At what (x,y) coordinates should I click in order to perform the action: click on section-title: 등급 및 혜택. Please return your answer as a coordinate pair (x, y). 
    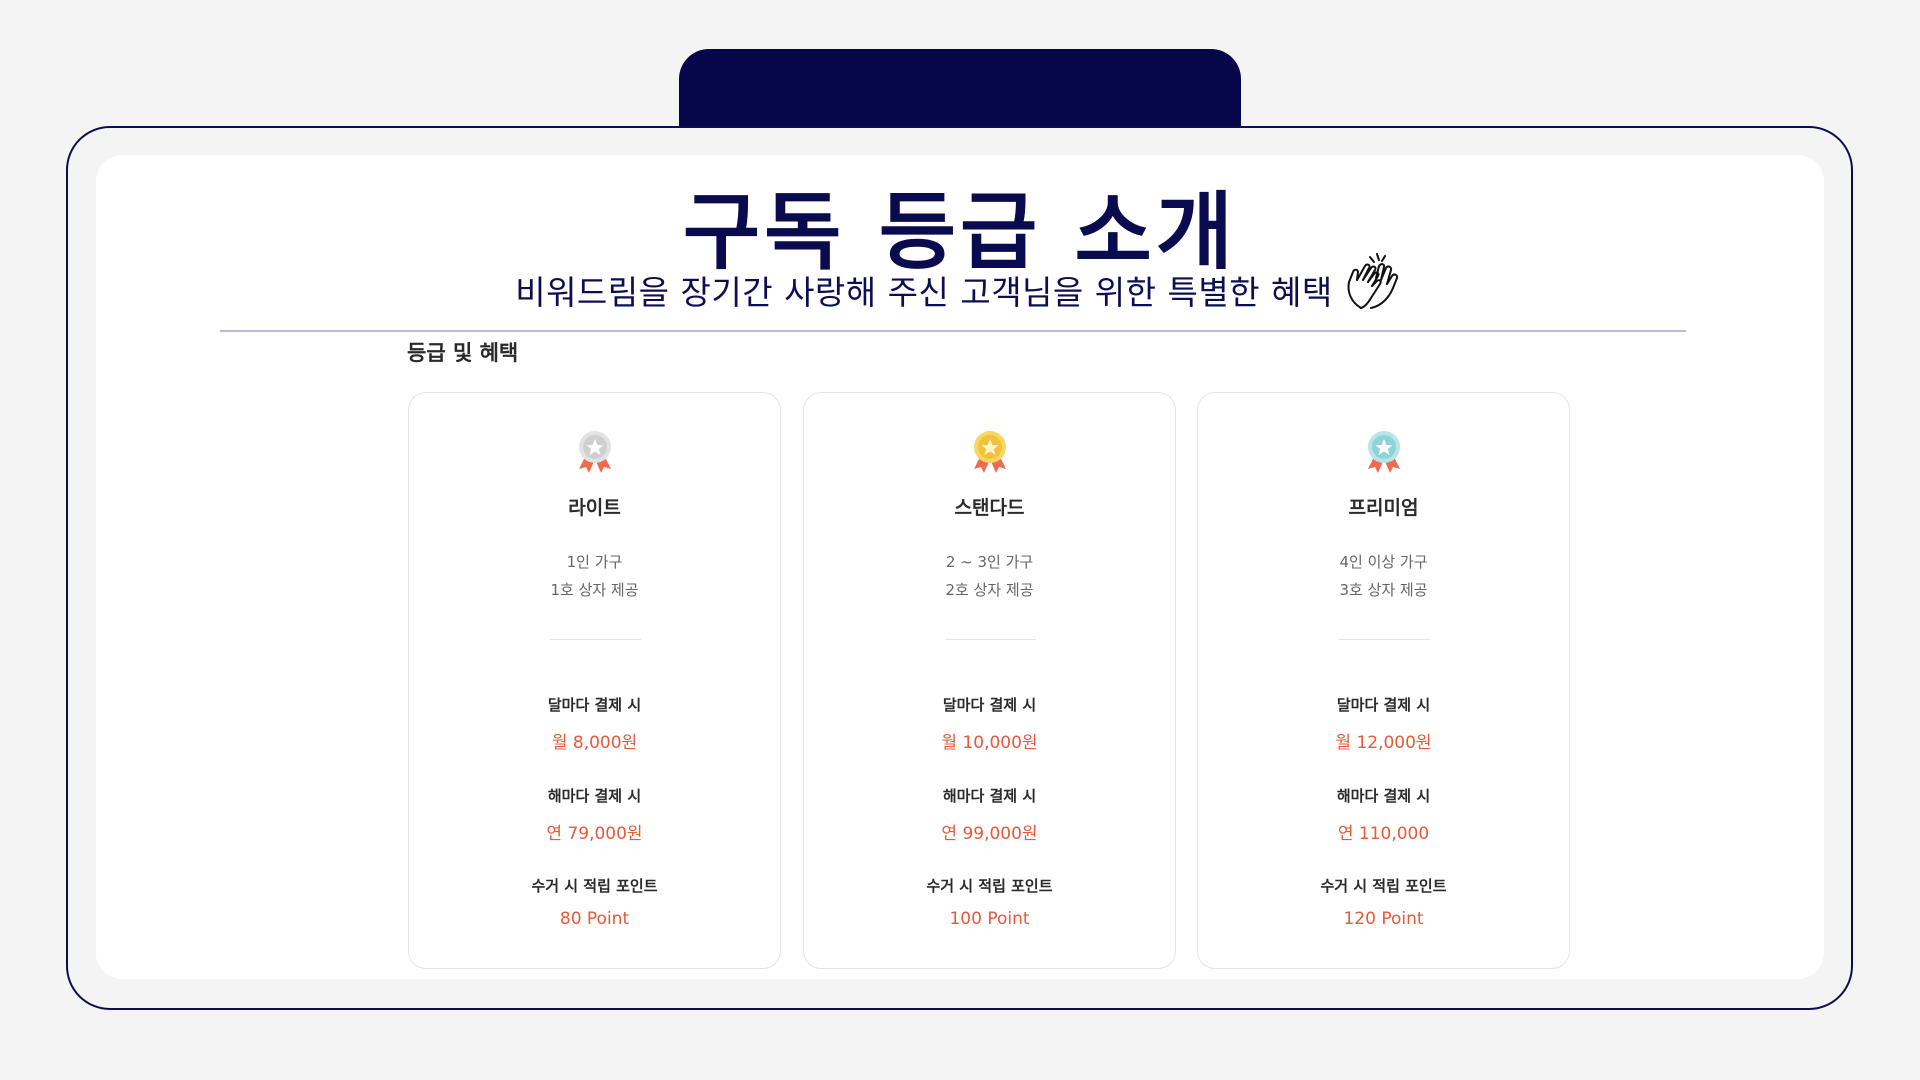
    Looking at the image, I should click on (463, 353).